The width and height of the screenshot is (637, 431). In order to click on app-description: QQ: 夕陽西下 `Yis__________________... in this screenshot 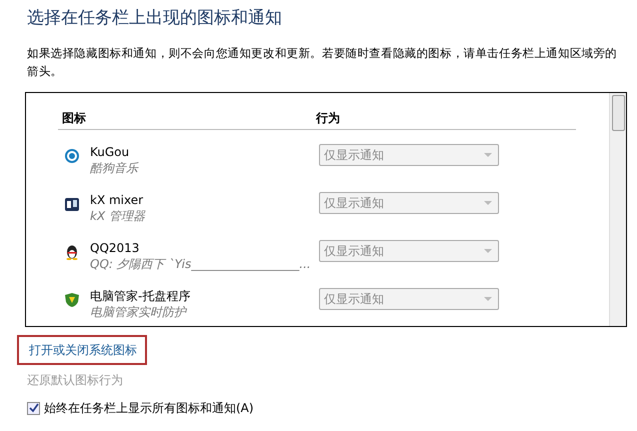, I will do `click(201, 264)`.